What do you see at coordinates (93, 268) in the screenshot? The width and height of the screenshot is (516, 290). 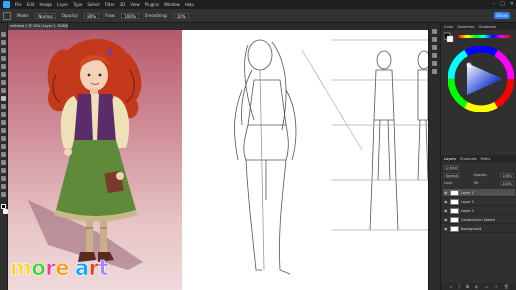 I see `watermark-letter: r` at bounding box center [93, 268].